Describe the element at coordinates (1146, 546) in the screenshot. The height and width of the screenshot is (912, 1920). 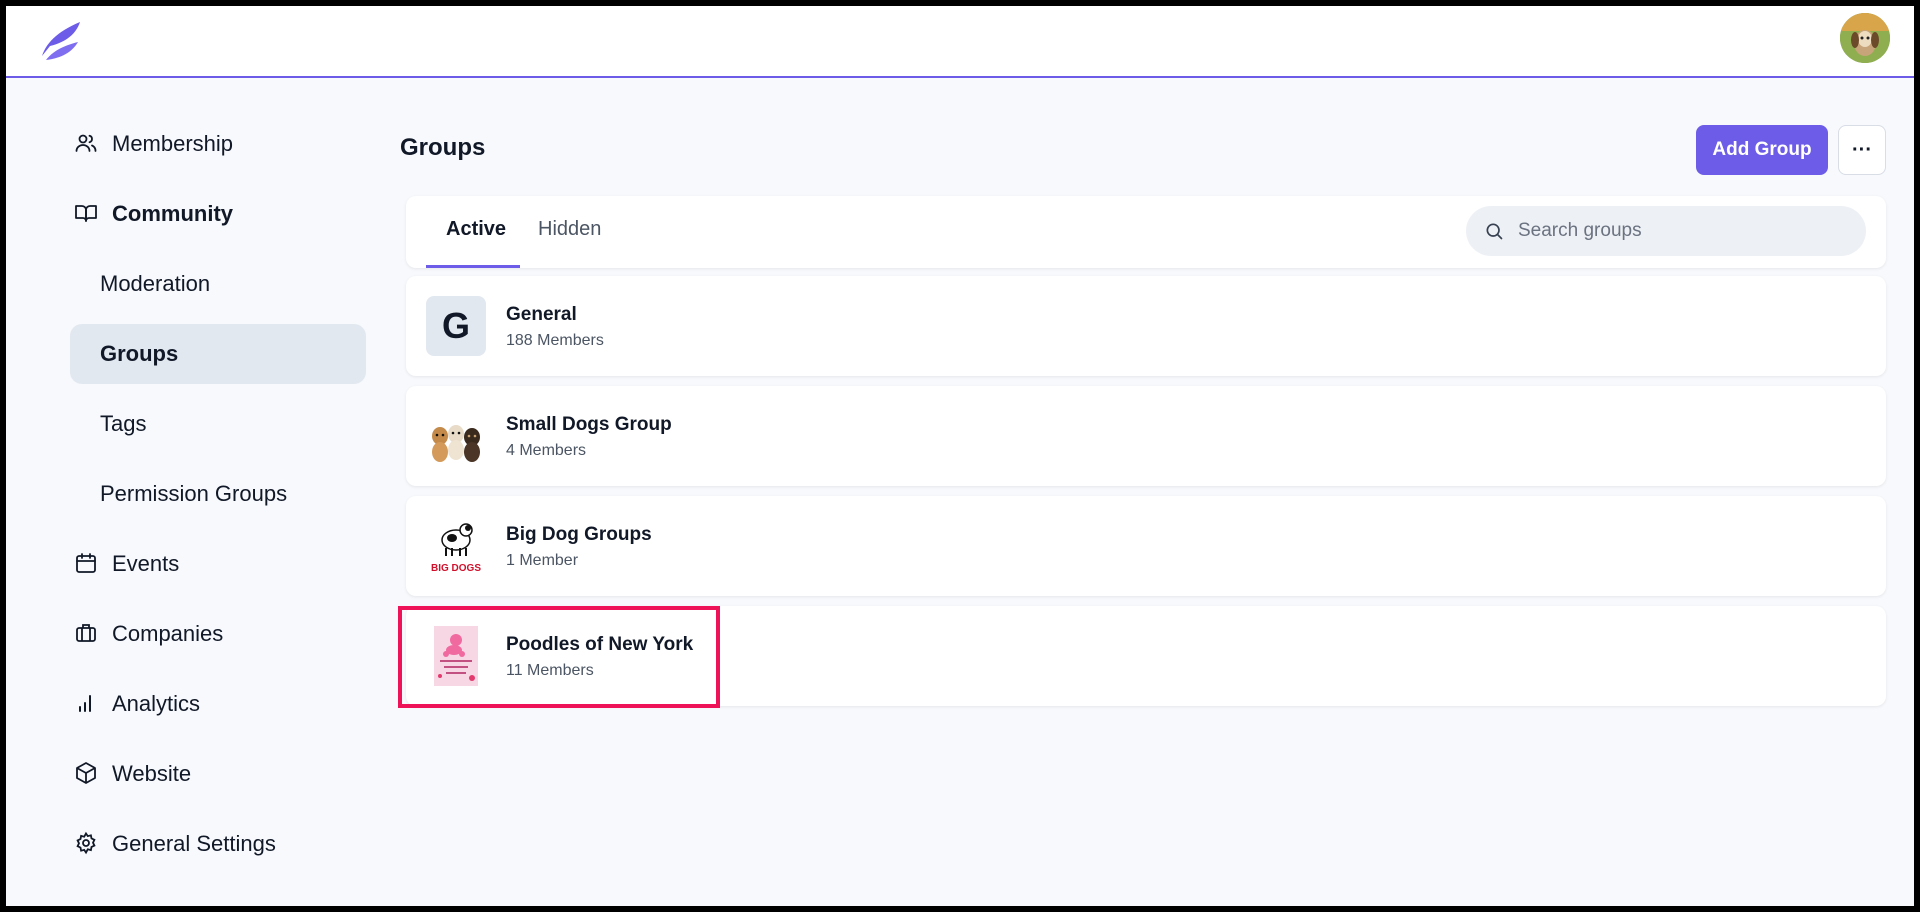
I see `group-row-big-dog: BIG DOGS Big Dog Groups 1 Member` at that location.